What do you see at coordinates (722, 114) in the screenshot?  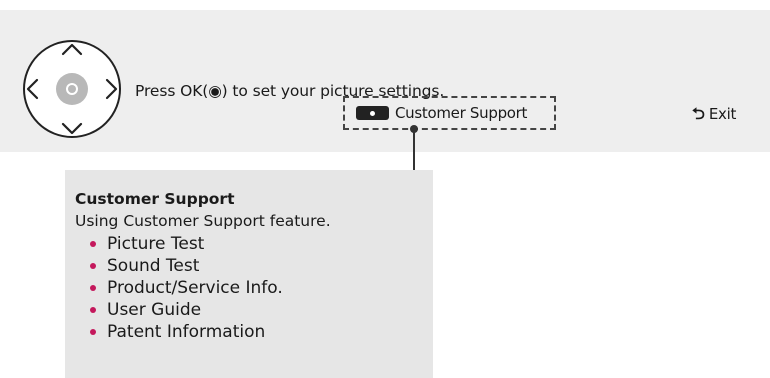 I see `exit-label: Exit` at bounding box center [722, 114].